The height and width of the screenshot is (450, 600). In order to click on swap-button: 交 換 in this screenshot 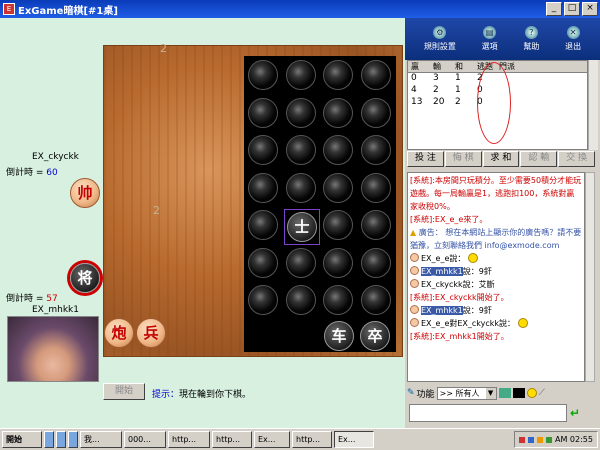, I will do `click(576, 159)`.